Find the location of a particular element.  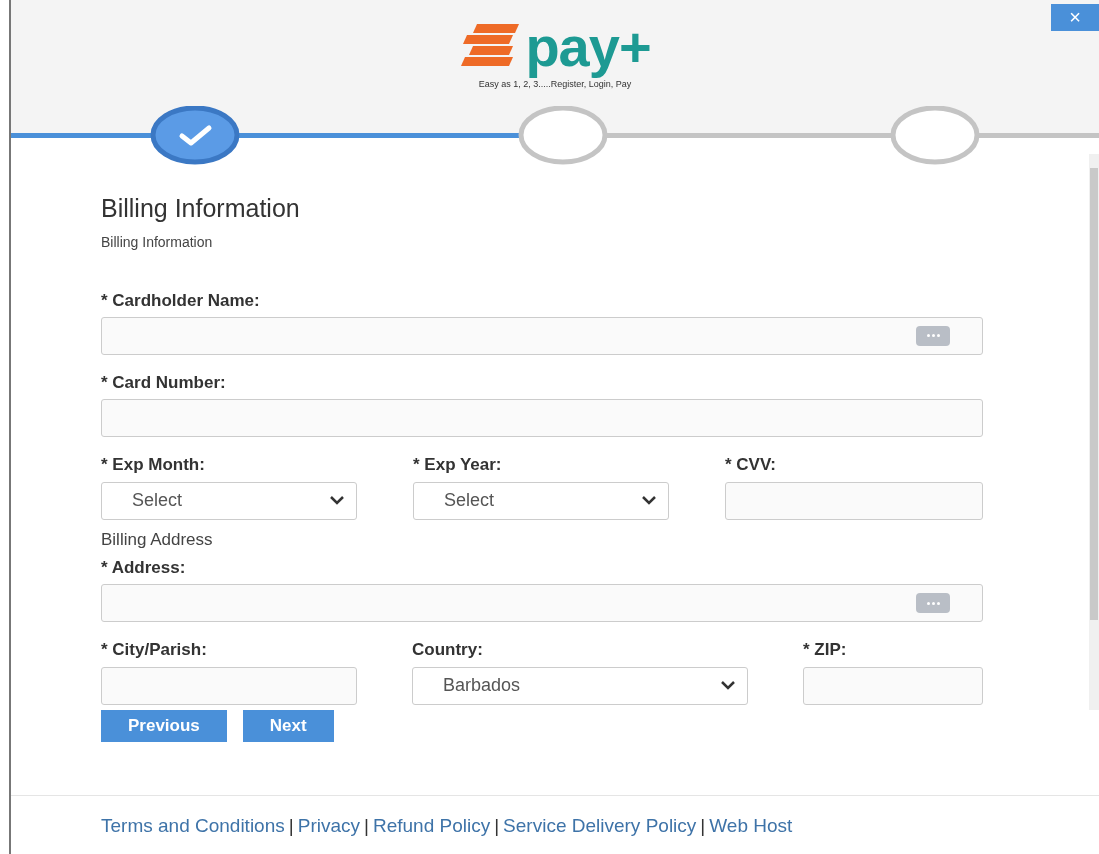

footer-link: Privacy is located at coordinates (328, 825).